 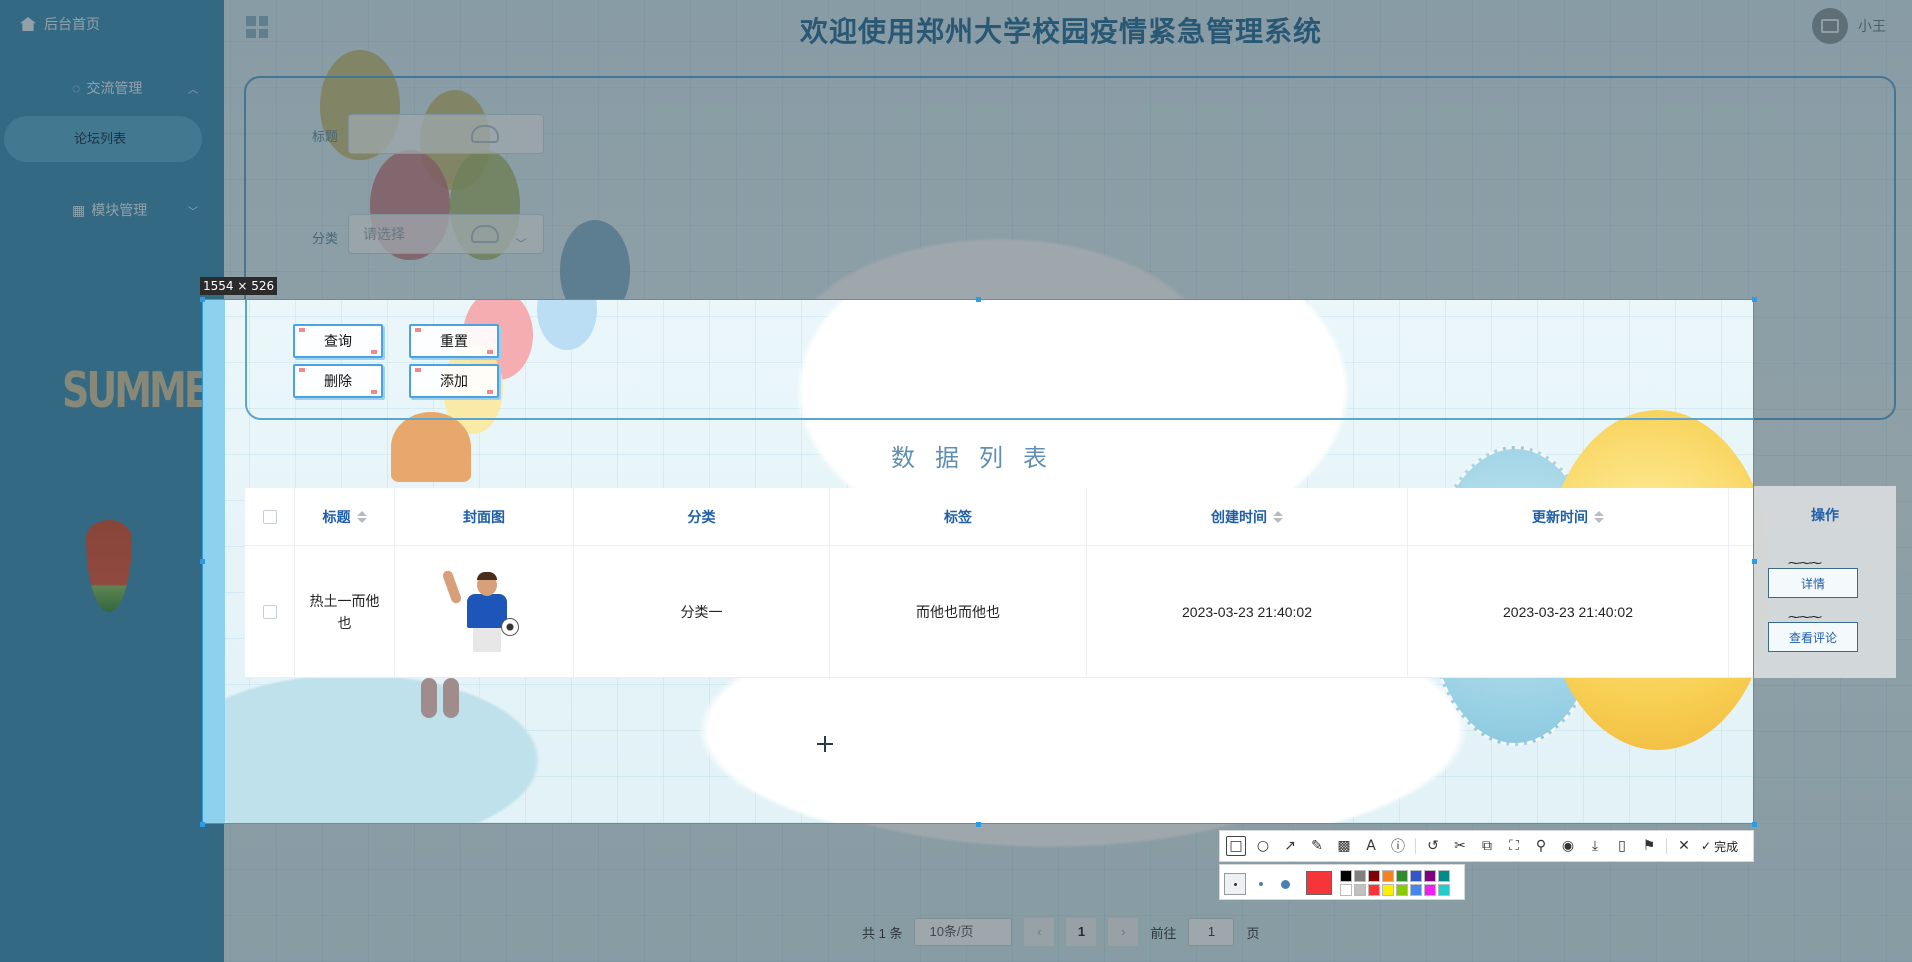 I want to click on prev-page-button: ‹, so click(x=1039, y=932).